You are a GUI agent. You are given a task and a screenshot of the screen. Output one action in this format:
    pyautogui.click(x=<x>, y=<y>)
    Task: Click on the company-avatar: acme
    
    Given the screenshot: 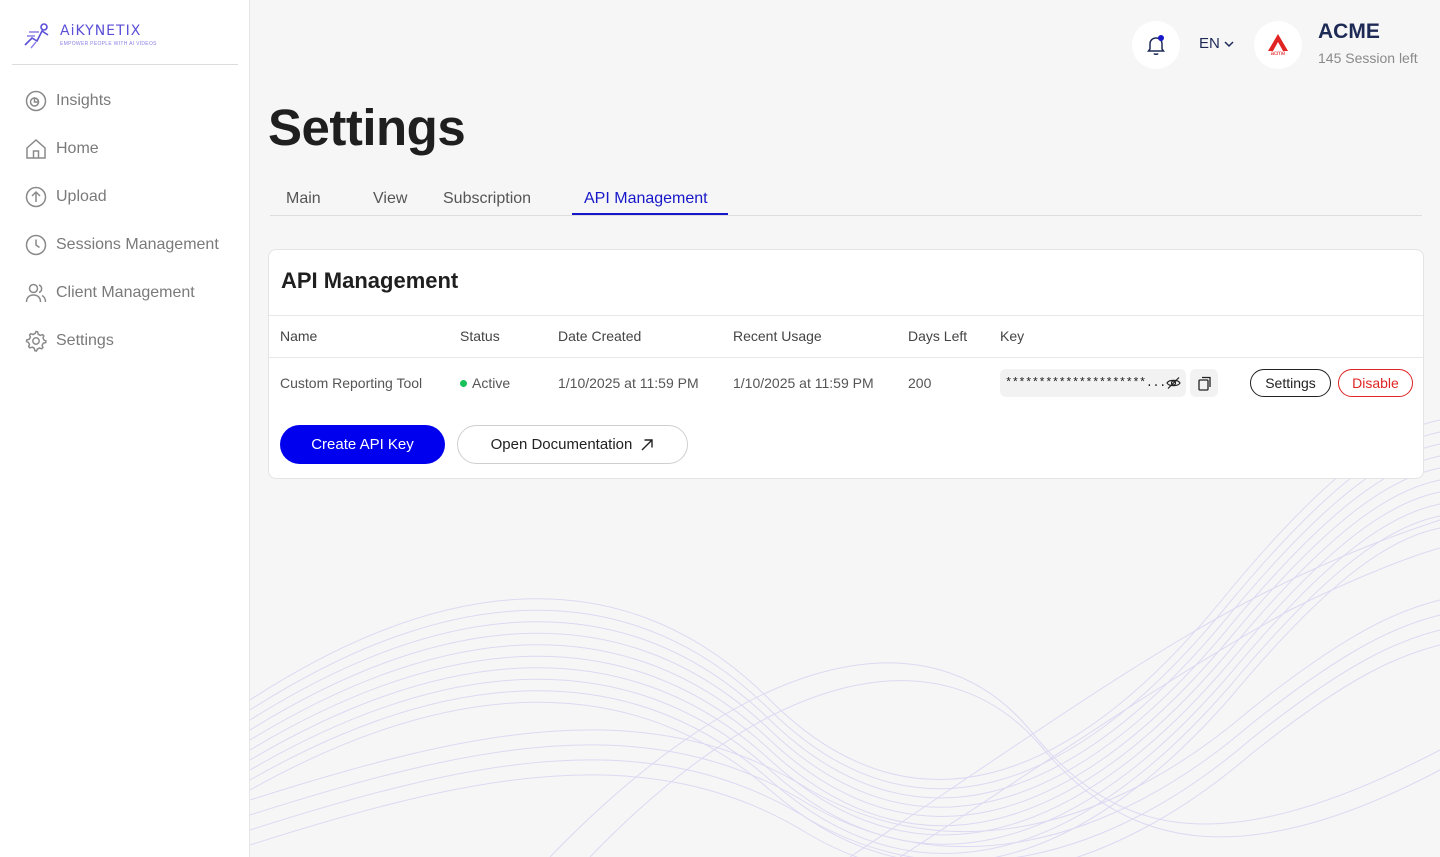 What is the action you would take?
    pyautogui.click(x=1278, y=45)
    